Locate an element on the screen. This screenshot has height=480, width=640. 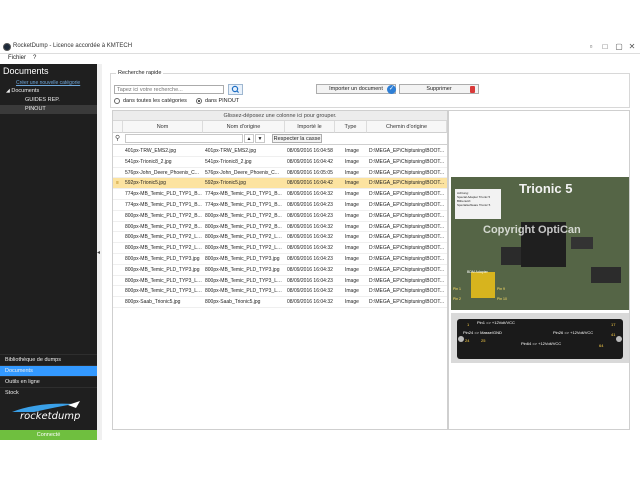
preview-title: Trionic 5 is located at coordinates (546, 188).